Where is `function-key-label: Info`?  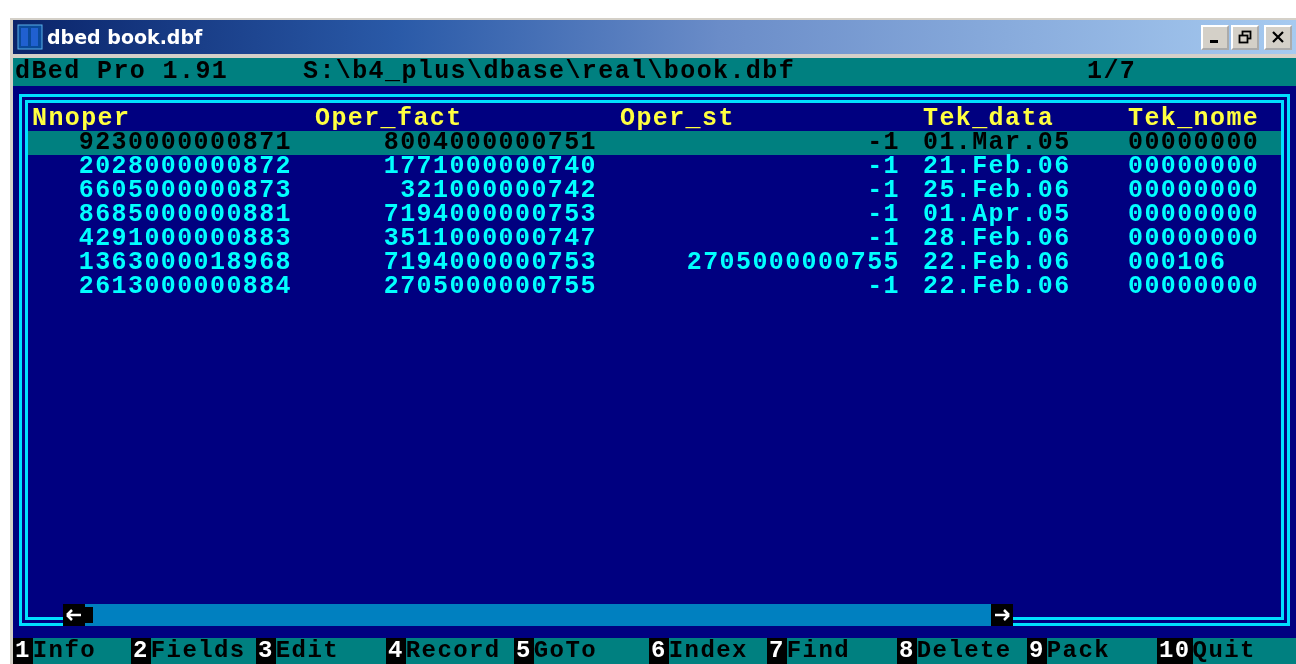 function-key-label: Info is located at coordinates (64, 651).